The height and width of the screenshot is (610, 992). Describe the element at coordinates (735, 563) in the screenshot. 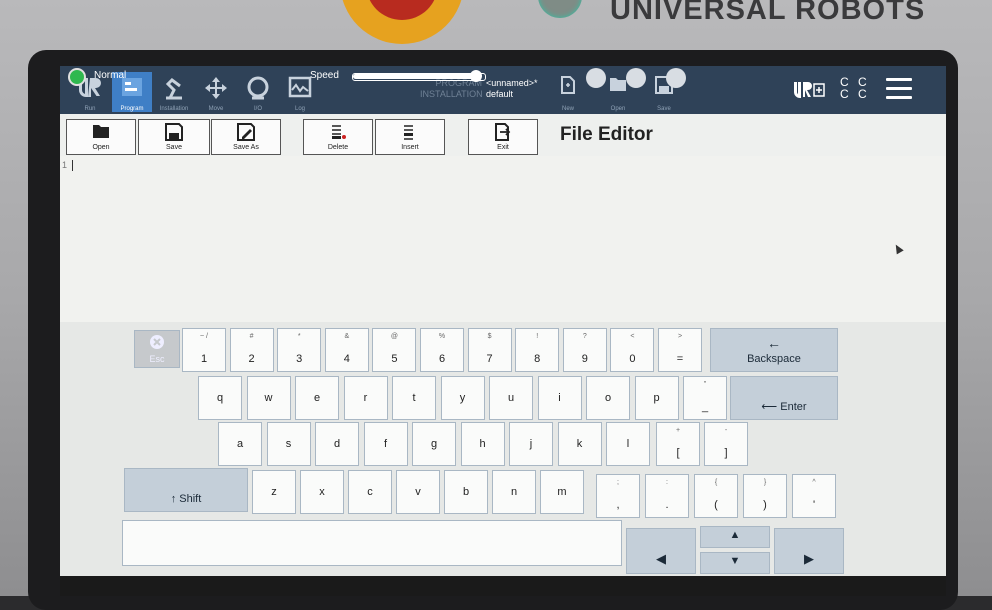

I see `key-down: ▼` at that location.